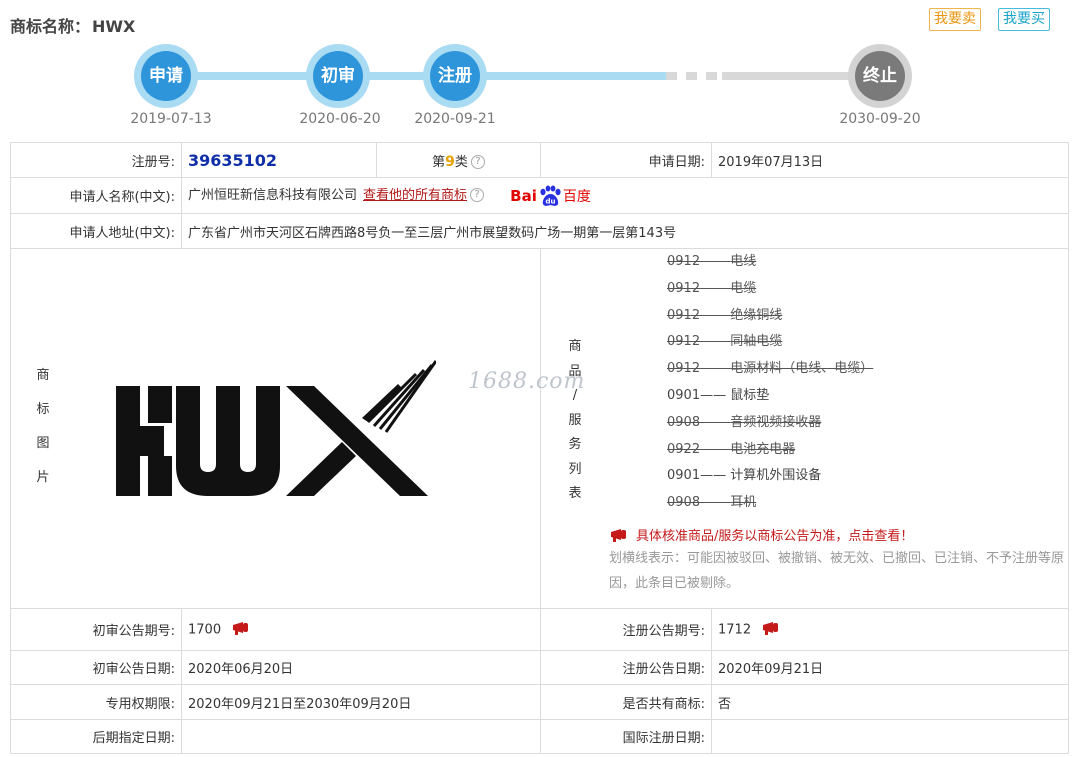 The height and width of the screenshot is (757, 1072). Describe the element at coordinates (96, 160) in the screenshot. I see `reg-no-label: 注册号:` at that location.